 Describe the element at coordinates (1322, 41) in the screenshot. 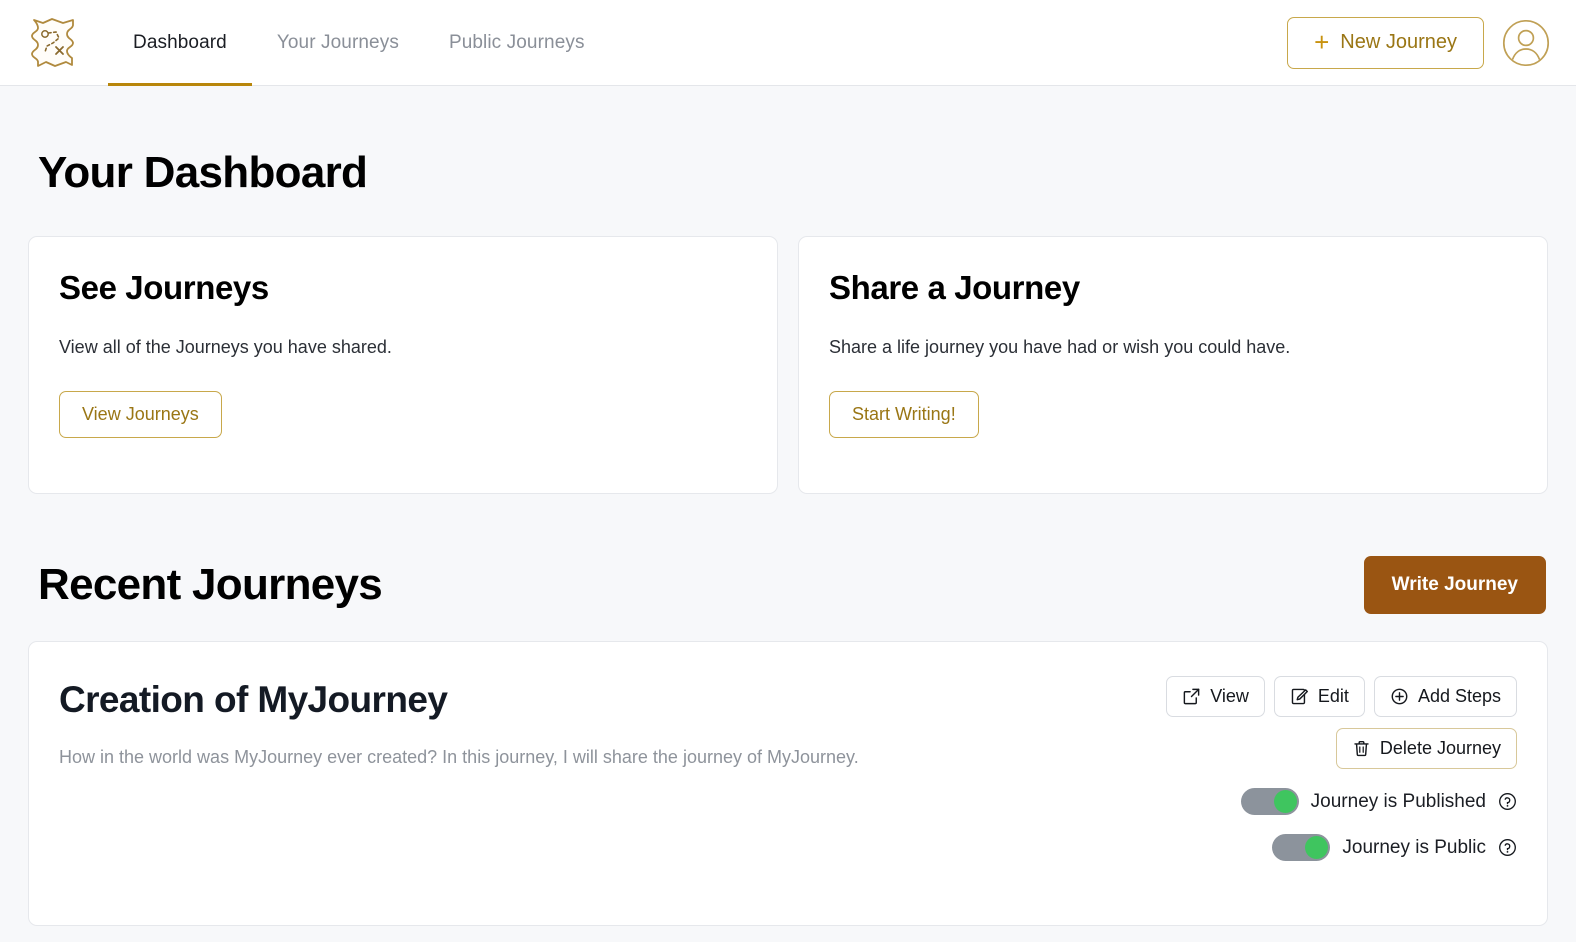

I see `plus-icon: +` at that location.